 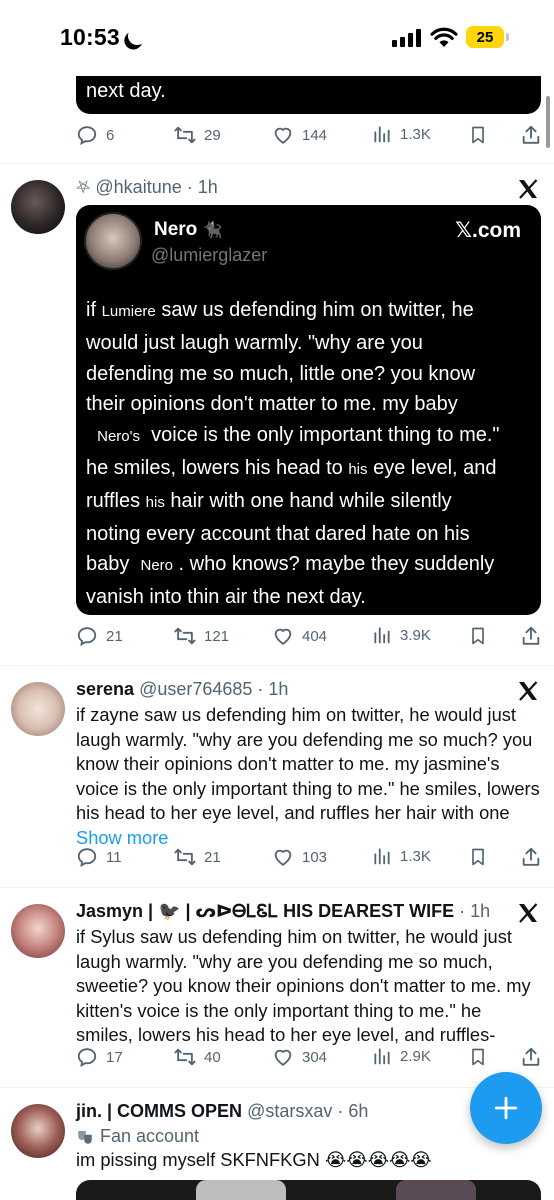 I want to click on quote-line: would just laugh warmly. "why are you, so click(x=254, y=342).